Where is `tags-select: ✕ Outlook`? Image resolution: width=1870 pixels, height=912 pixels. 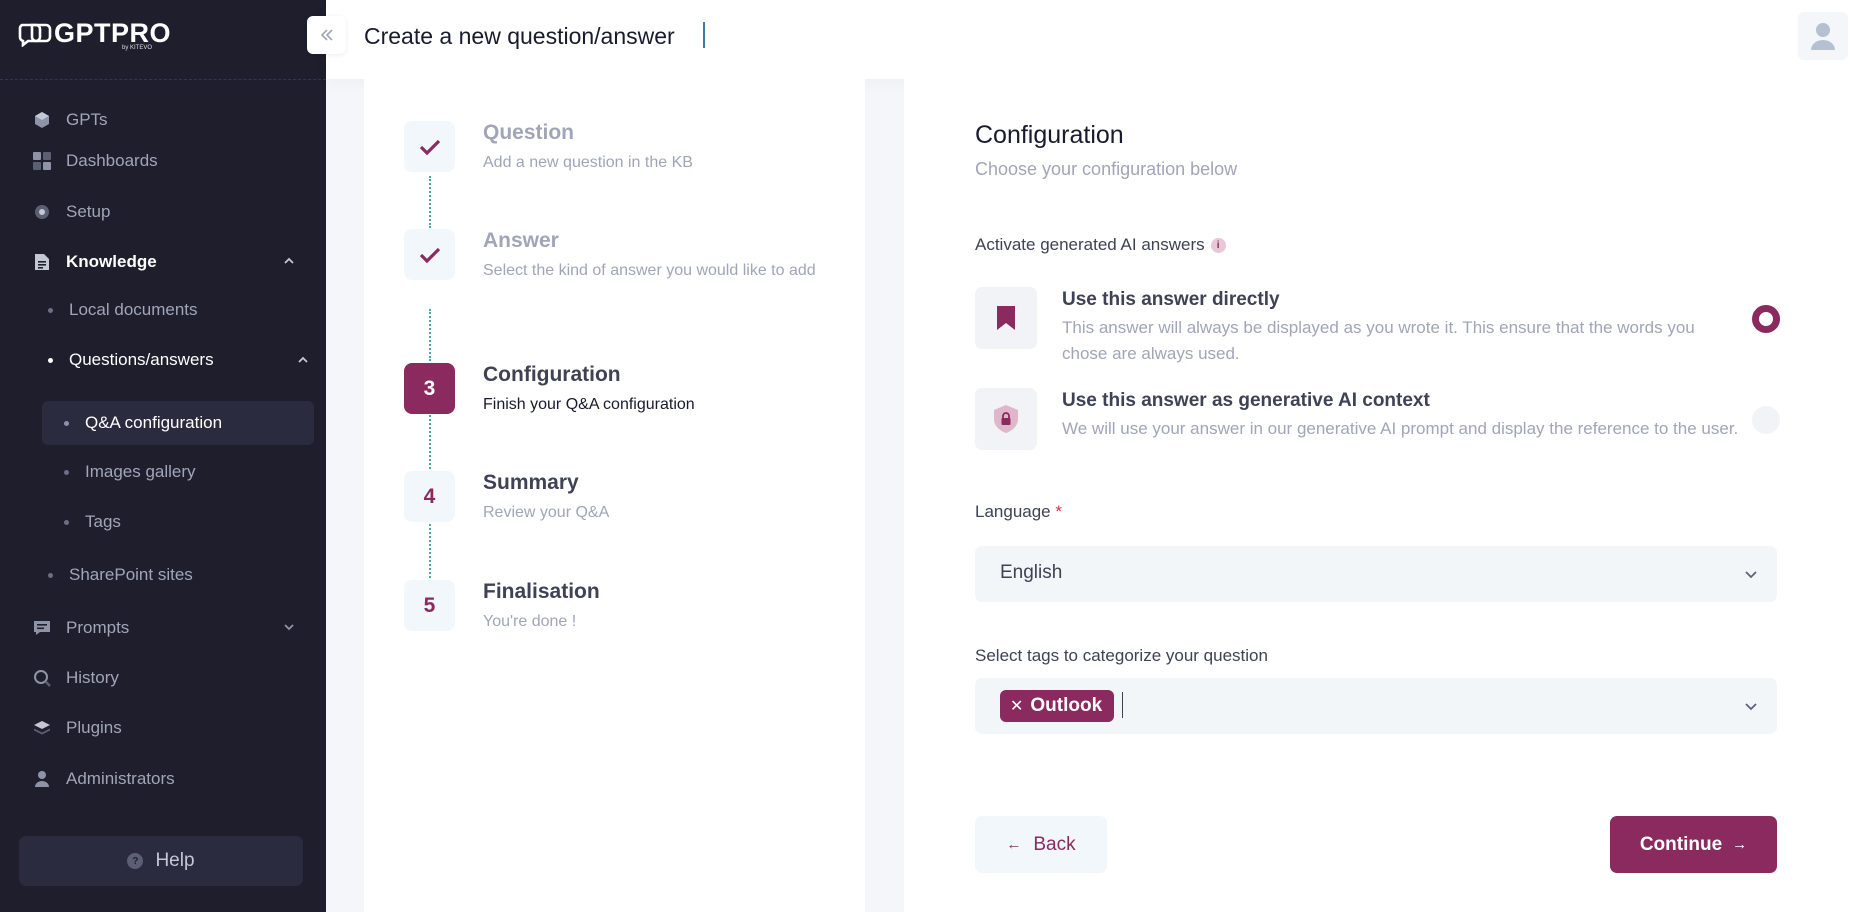
tags-select: ✕ Outlook is located at coordinates (1376, 706).